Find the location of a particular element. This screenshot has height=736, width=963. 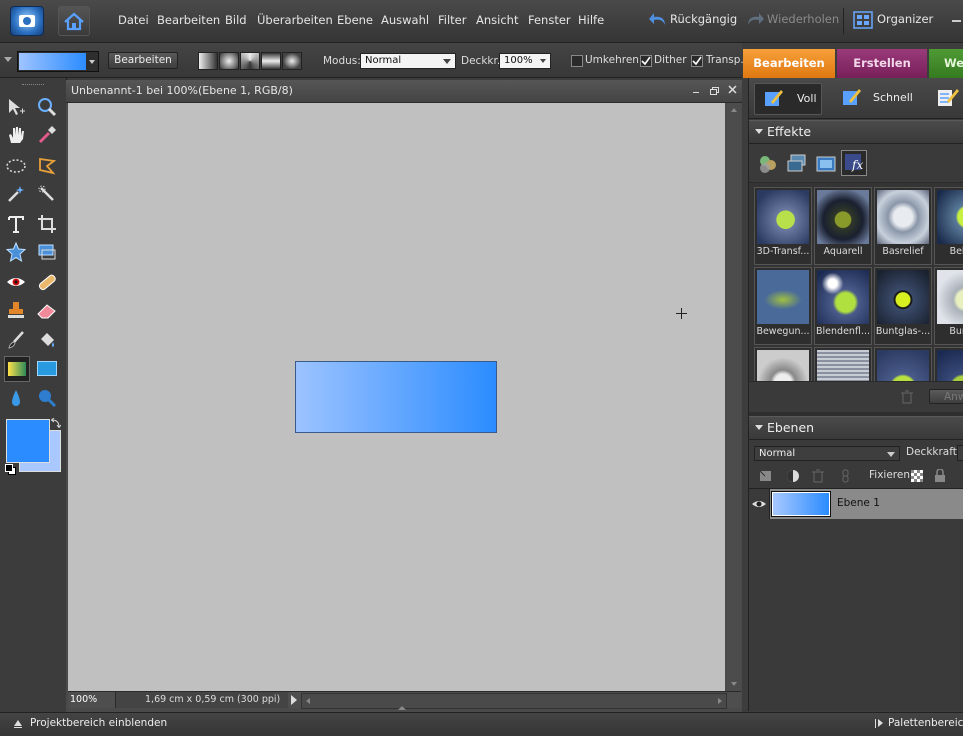

guided-edit-icon is located at coordinates (948, 98).